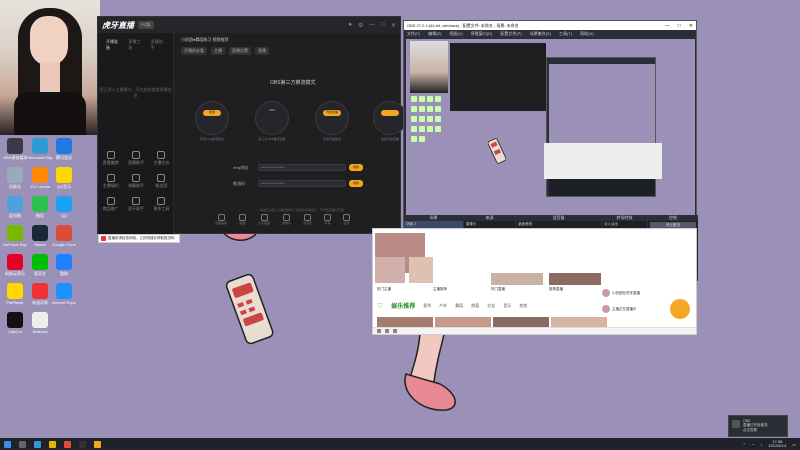 This screenshot has height=450, width=800. I want to click on edge-icon, so click(37, 444).